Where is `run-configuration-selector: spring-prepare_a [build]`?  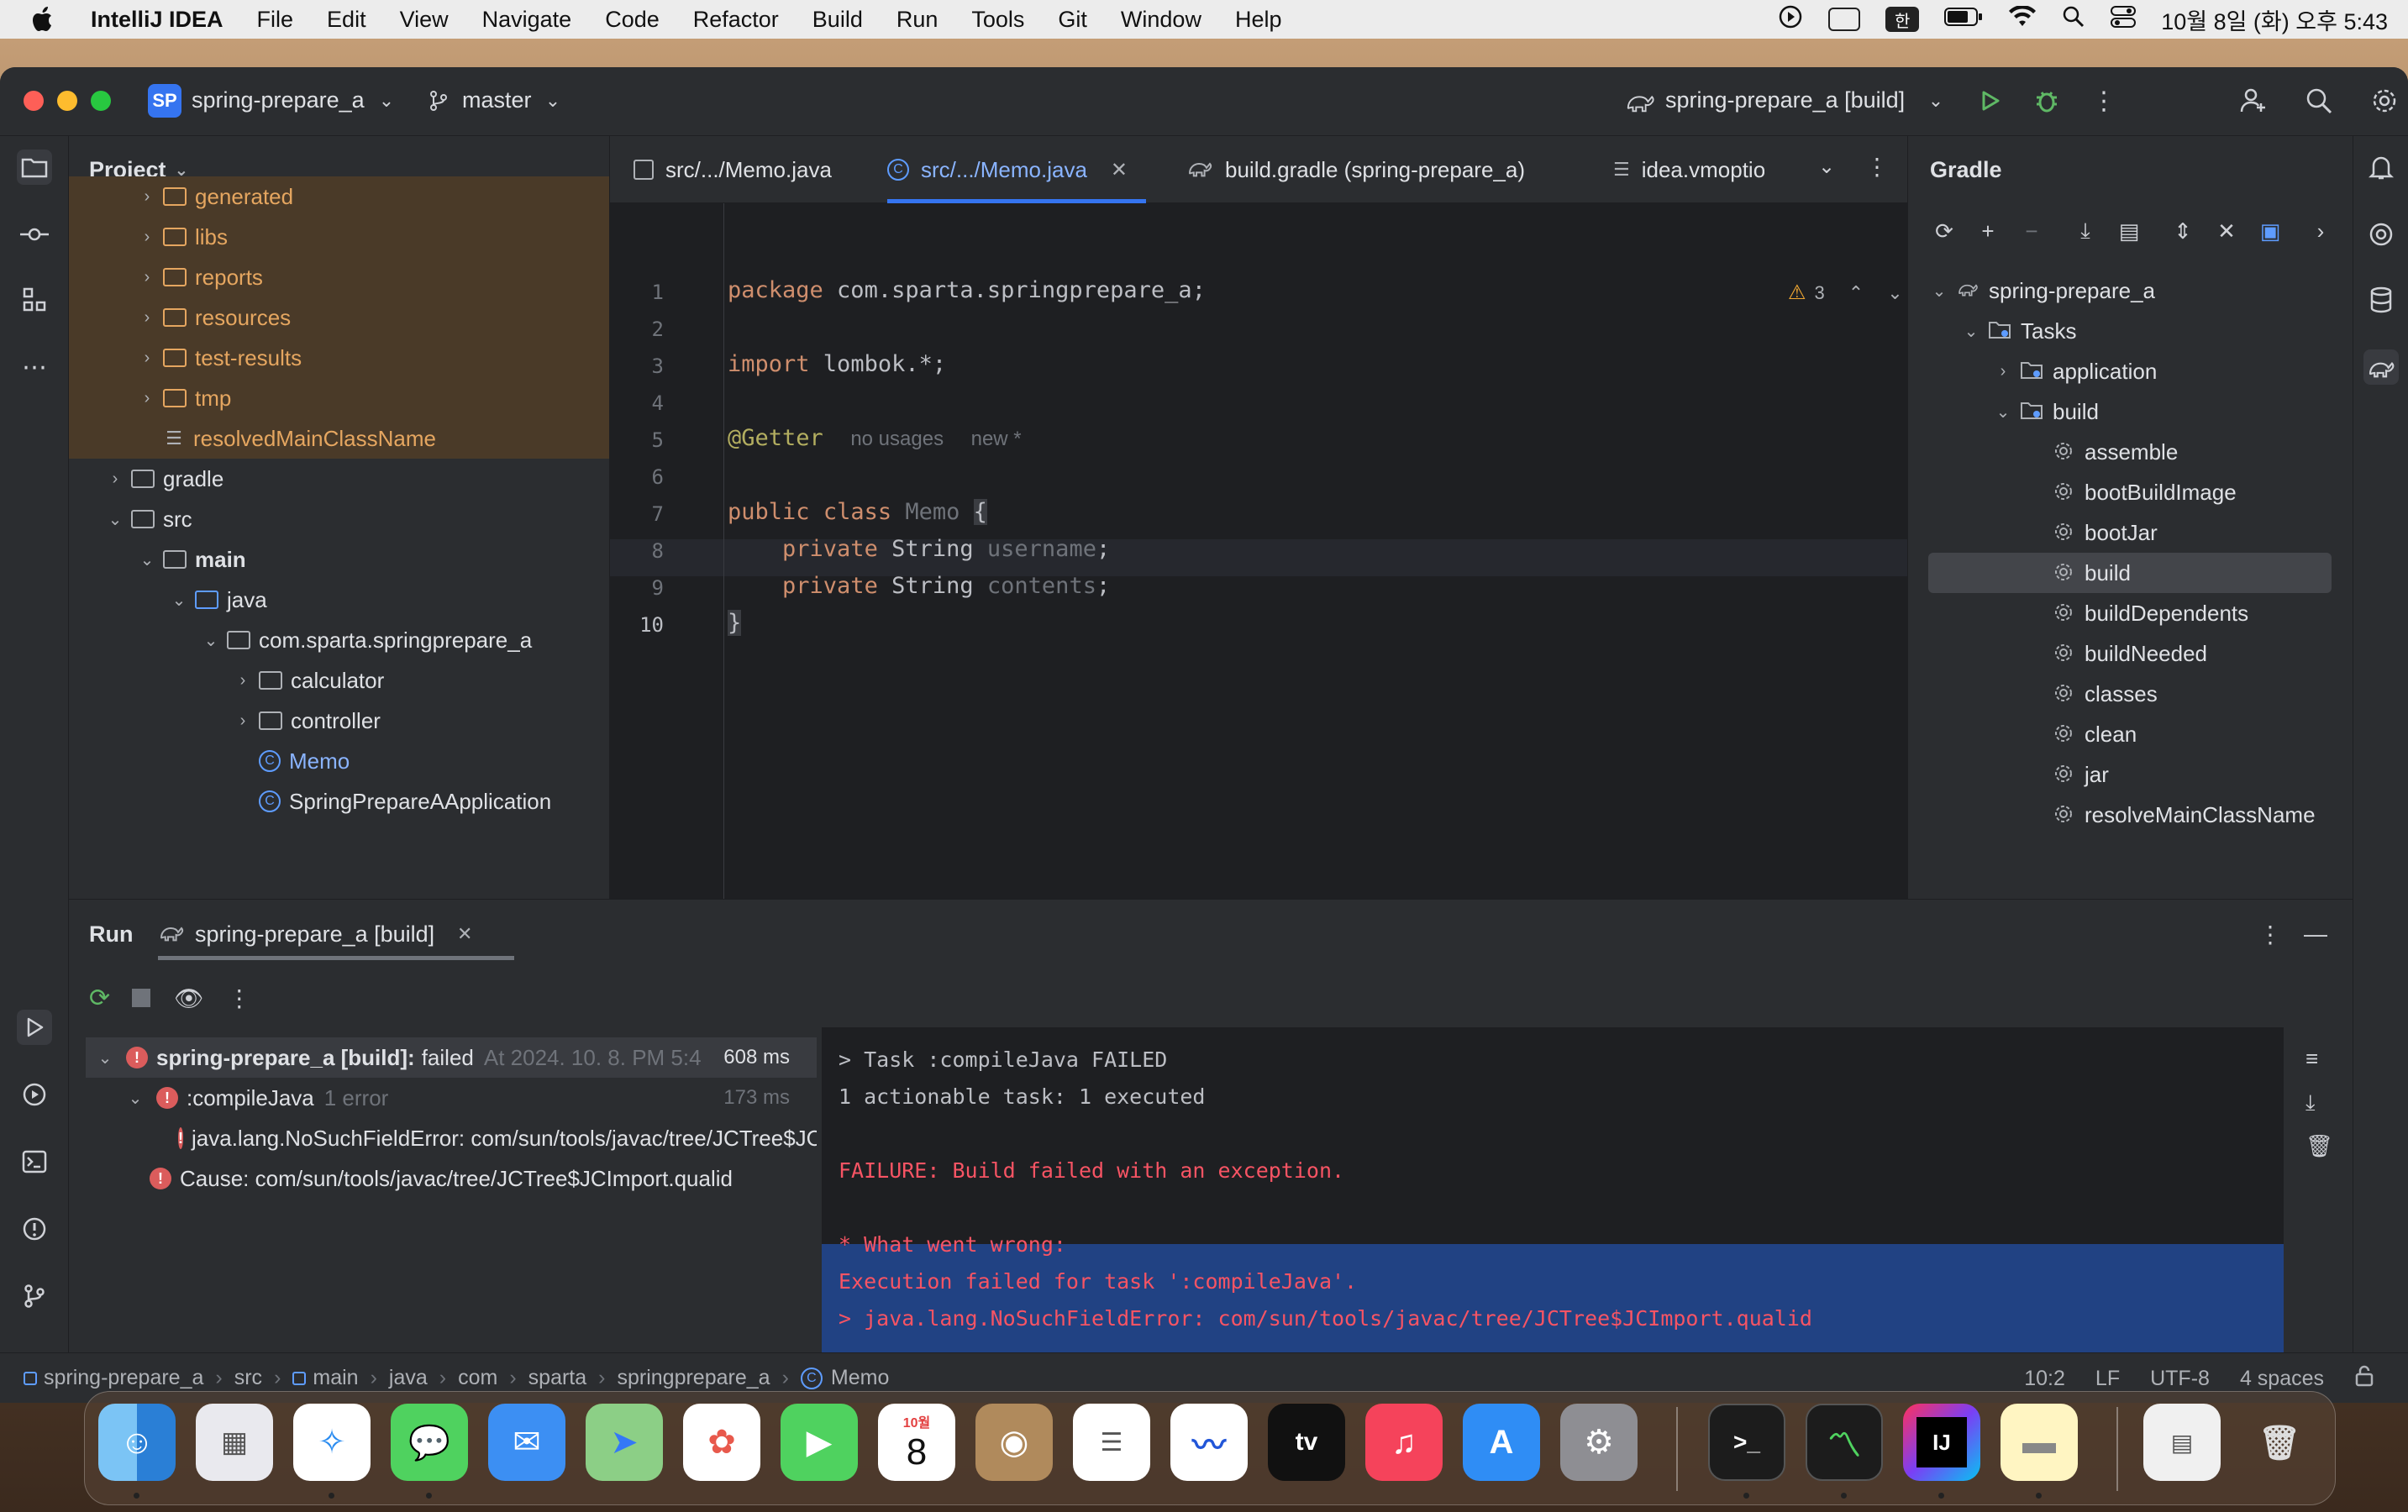 run-configuration-selector: spring-prepare_a [build] is located at coordinates (1785, 100).